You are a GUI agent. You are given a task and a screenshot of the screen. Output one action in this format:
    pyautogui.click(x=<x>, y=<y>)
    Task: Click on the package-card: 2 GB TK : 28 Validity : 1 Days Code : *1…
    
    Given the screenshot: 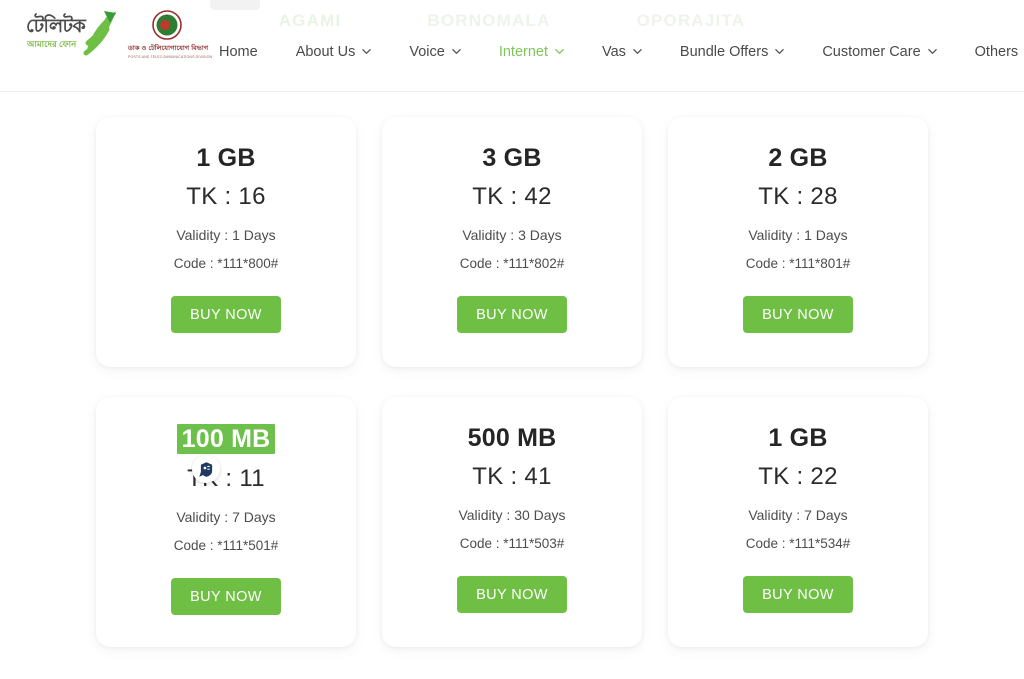 What is the action you would take?
    pyautogui.click(x=798, y=242)
    